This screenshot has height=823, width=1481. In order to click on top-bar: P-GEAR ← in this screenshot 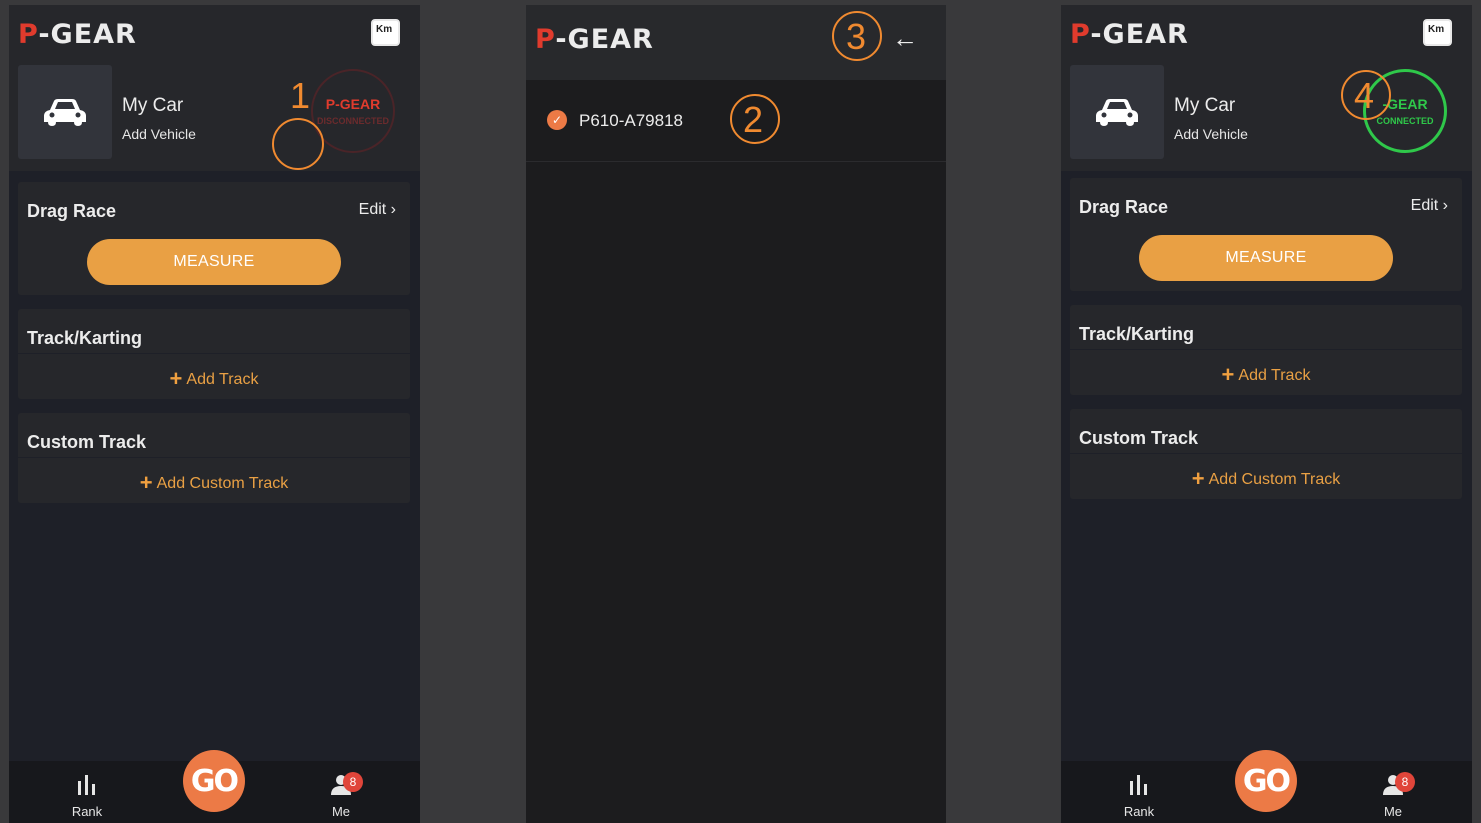, I will do `click(736, 42)`.